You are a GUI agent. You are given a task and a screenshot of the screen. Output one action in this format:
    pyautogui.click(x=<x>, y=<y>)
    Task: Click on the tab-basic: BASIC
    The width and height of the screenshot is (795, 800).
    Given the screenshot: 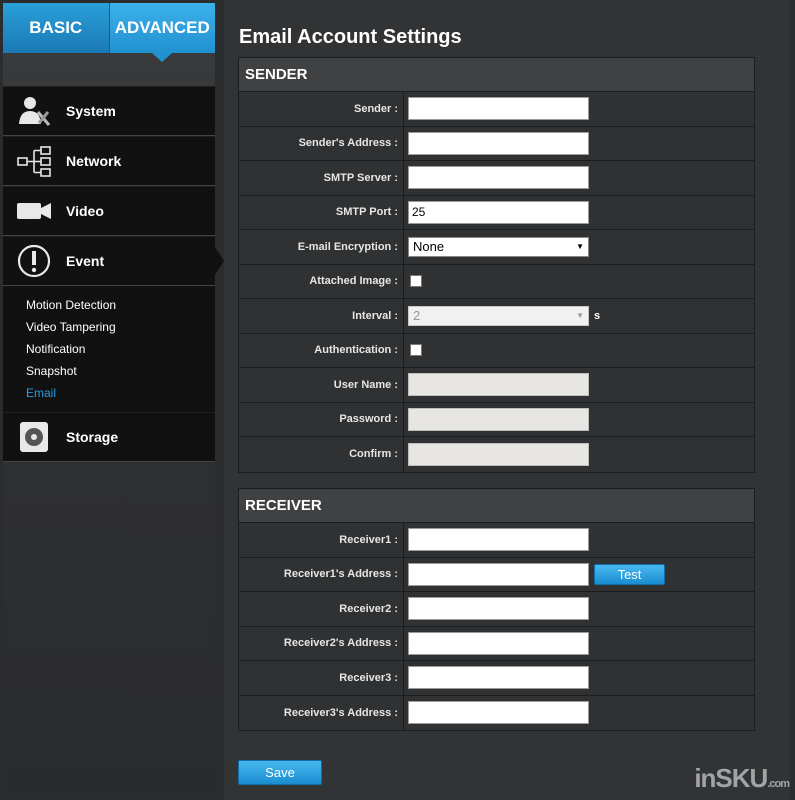 What is the action you would take?
    pyautogui.click(x=56, y=28)
    